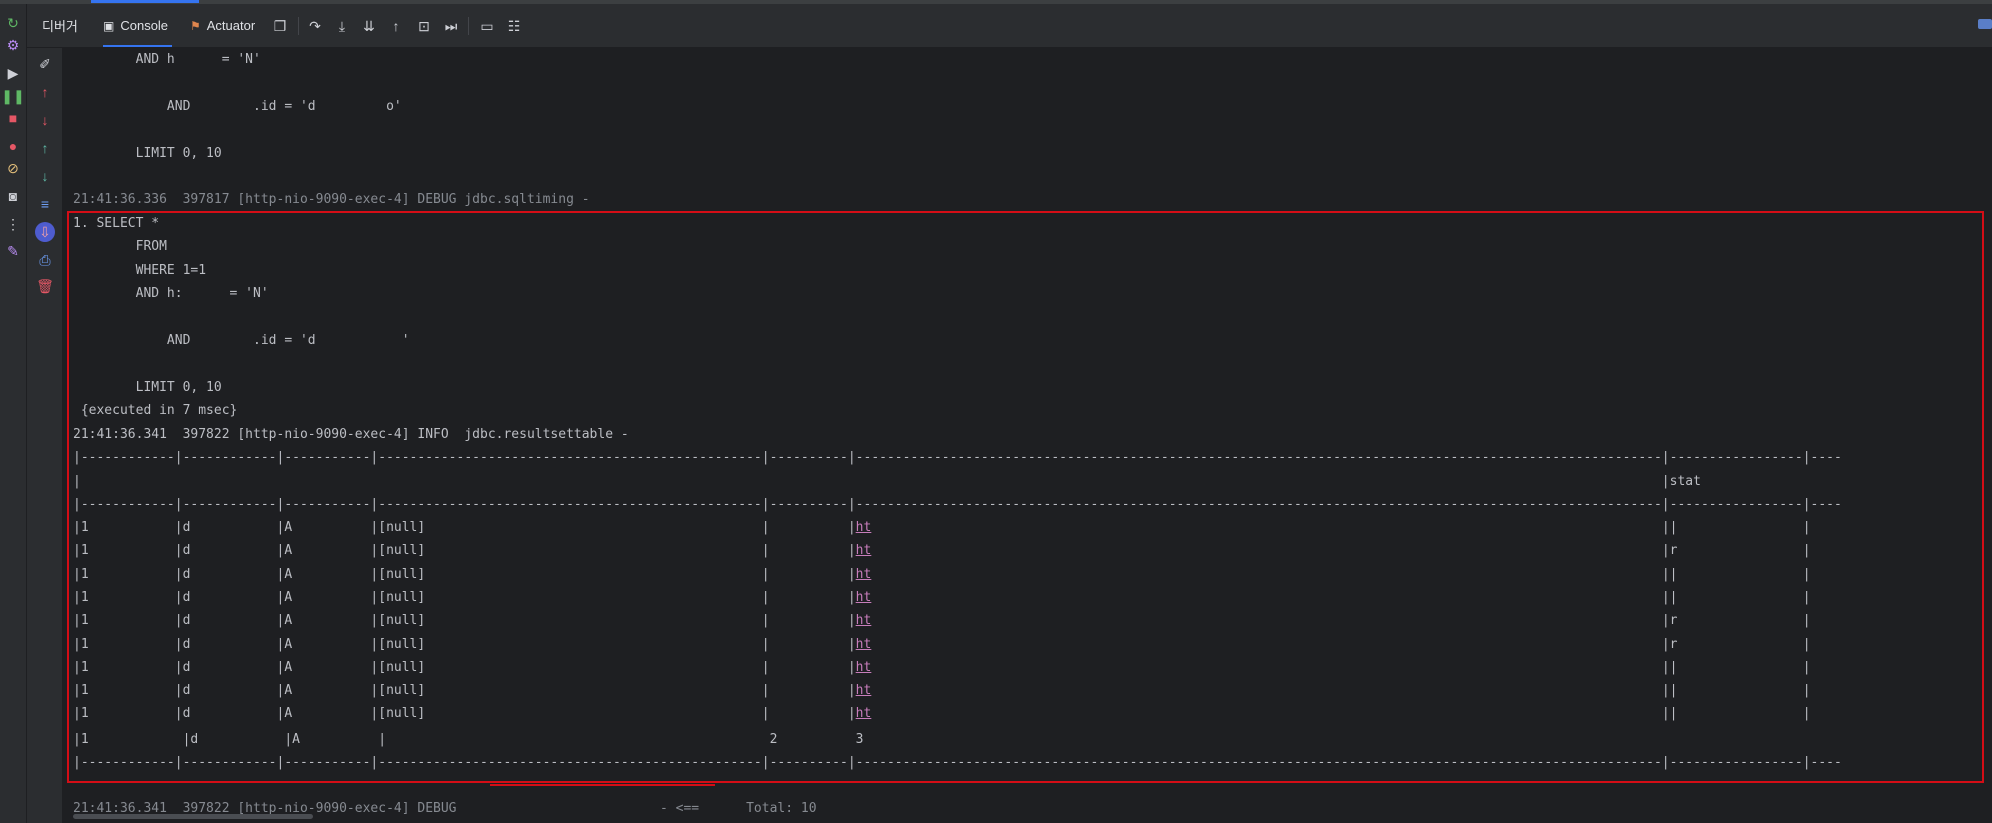 The image size is (1992, 823). I want to click on stop-icon: ■, so click(13, 118).